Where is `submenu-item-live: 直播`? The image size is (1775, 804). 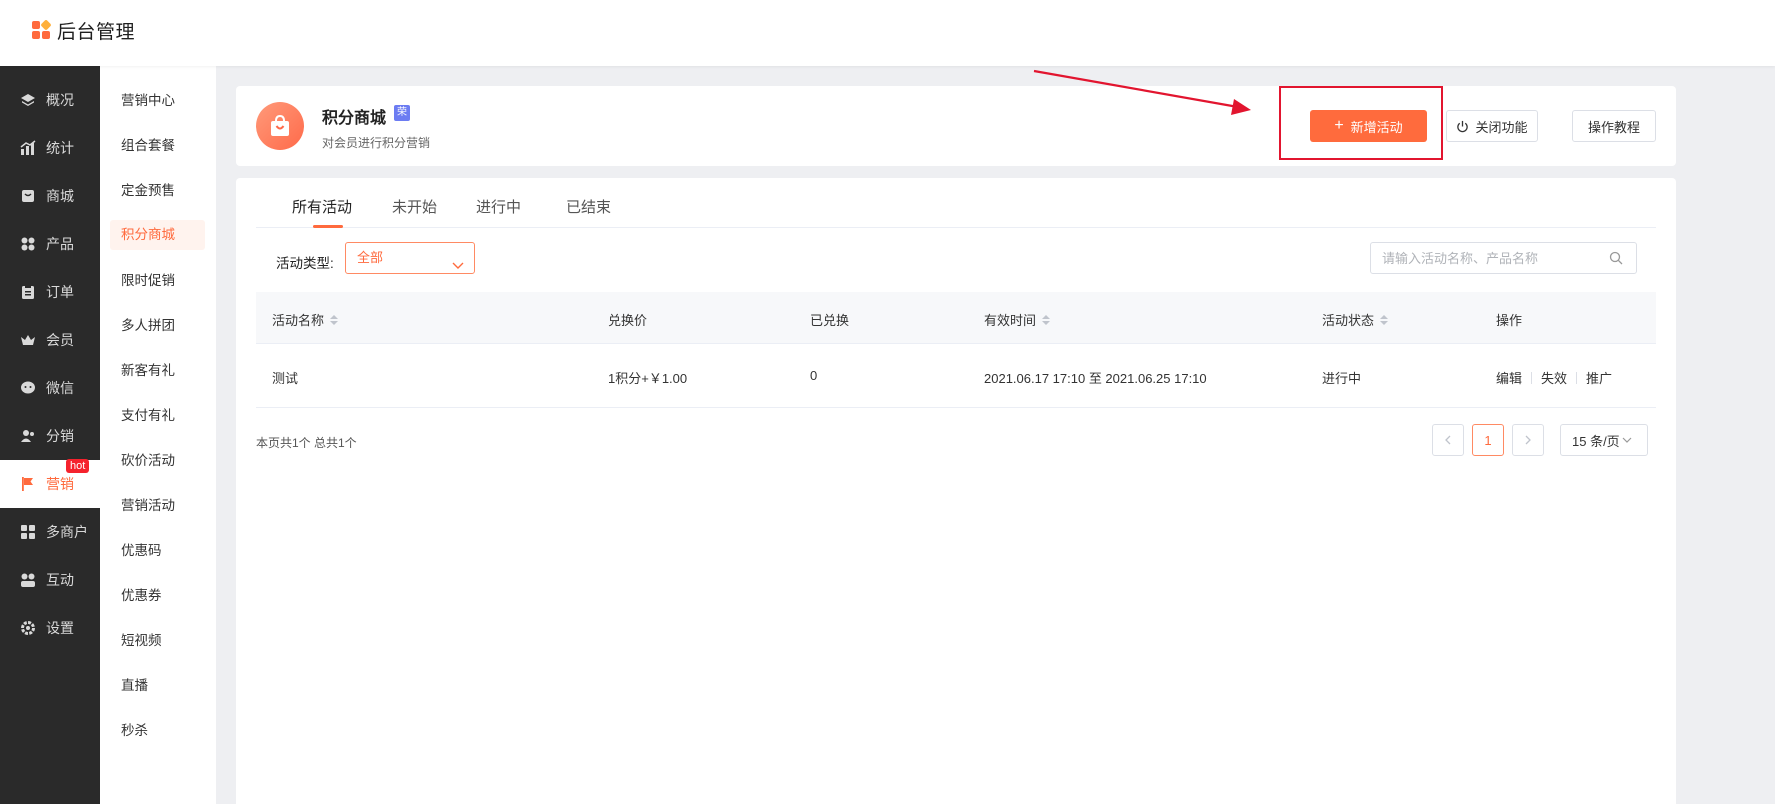 submenu-item-live: 直播 is located at coordinates (157, 686).